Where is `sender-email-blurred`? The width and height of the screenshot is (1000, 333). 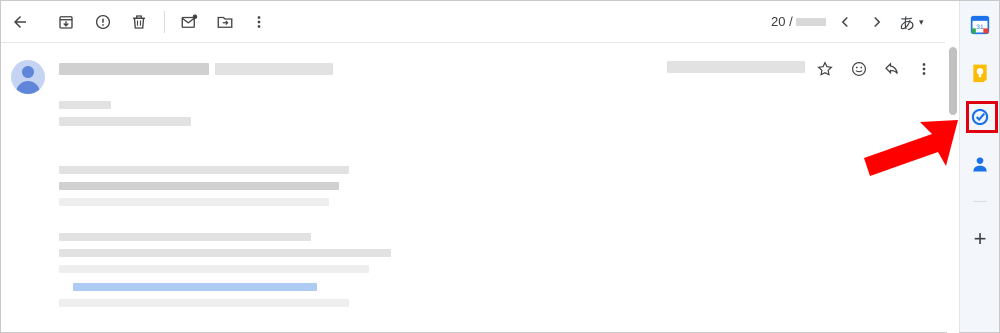
sender-email-blurred is located at coordinates (274, 69).